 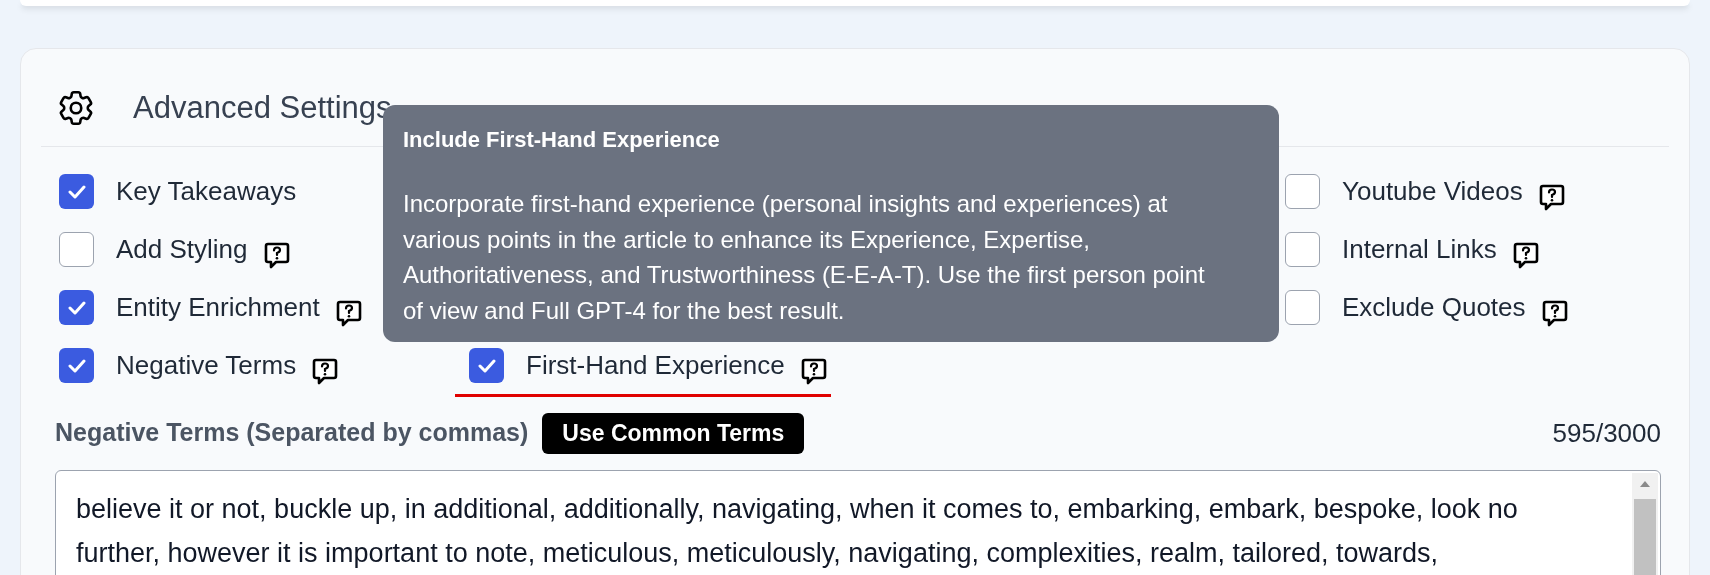 I want to click on option-row: Add Styling, so click(x=174, y=249).